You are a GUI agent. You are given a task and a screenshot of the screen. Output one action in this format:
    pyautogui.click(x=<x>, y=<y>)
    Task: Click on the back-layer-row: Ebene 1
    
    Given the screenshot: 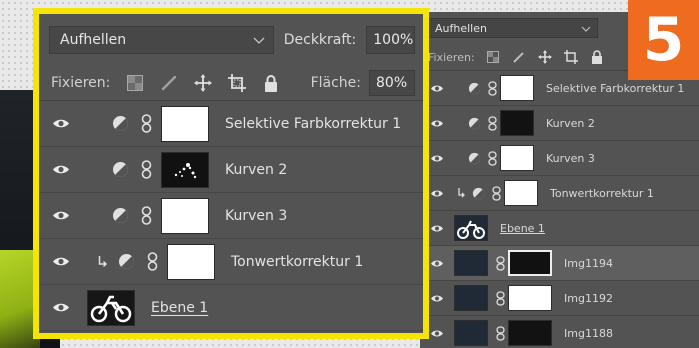 What is the action you would take?
    pyautogui.click(x=559, y=228)
    